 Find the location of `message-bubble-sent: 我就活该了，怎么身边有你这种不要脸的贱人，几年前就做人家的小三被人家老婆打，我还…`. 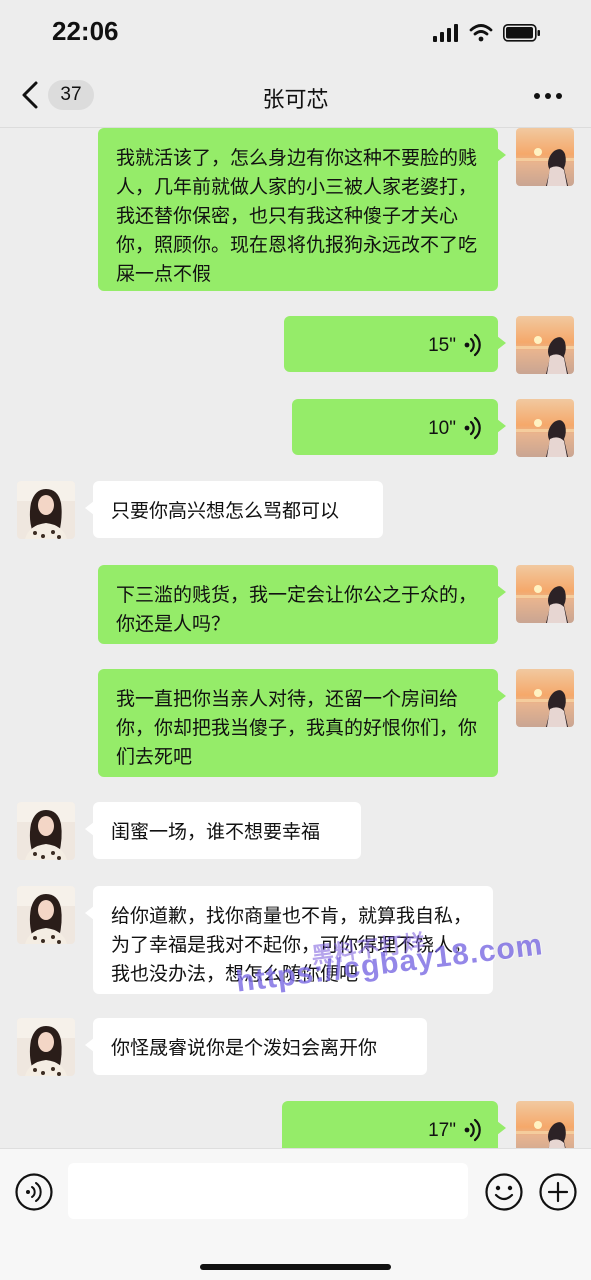

message-bubble-sent: 我就活该了，怎么身边有你这种不要脸的贱人，几年前就做人家的小三被人家老婆打，我还… is located at coordinates (302, 209).